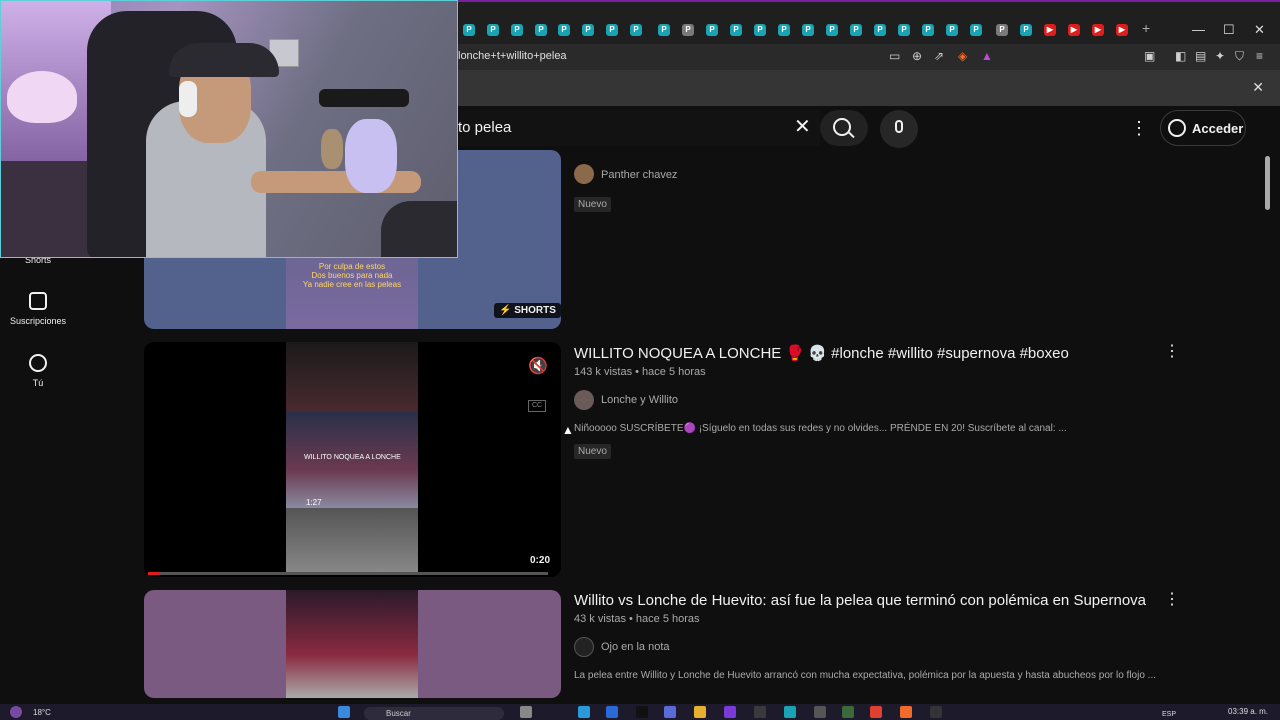 This screenshot has height=720, width=1280. I want to click on channel-name: Lonche y Willito, so click(639, 400).